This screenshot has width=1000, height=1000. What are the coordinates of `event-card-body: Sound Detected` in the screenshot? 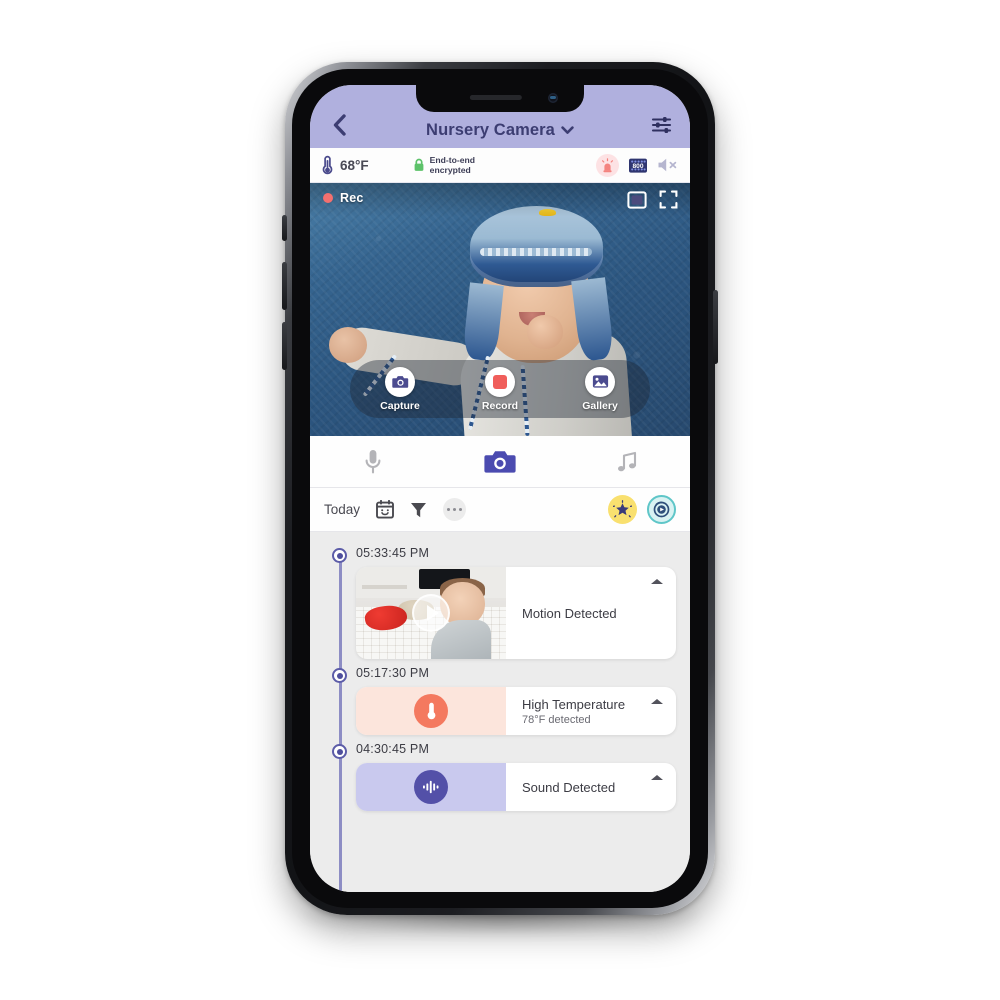 It's located at (591, 787).